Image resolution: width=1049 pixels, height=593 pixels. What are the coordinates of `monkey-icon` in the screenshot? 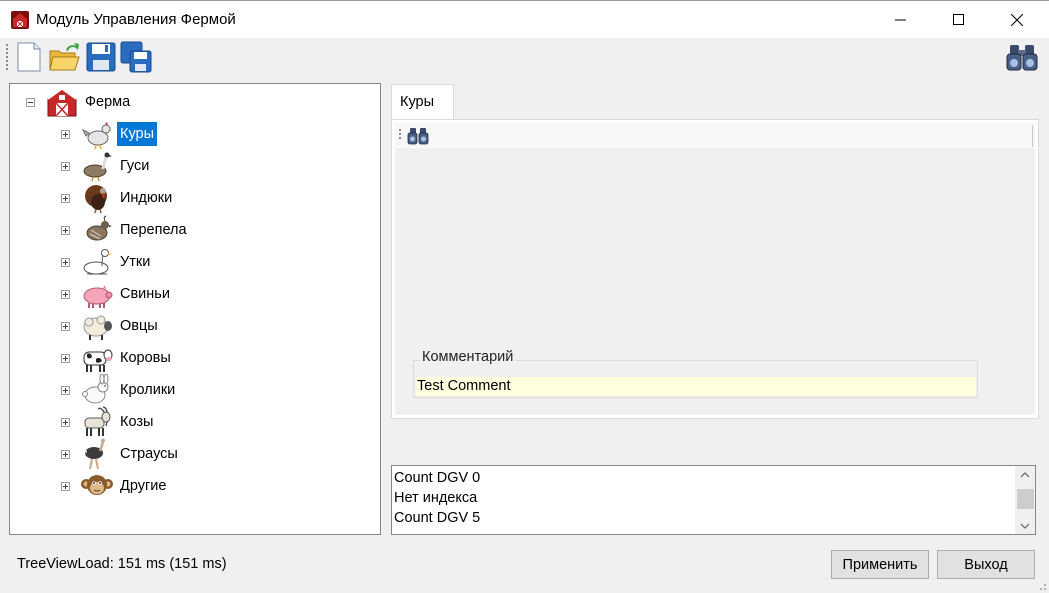 It's located at (97, 485).